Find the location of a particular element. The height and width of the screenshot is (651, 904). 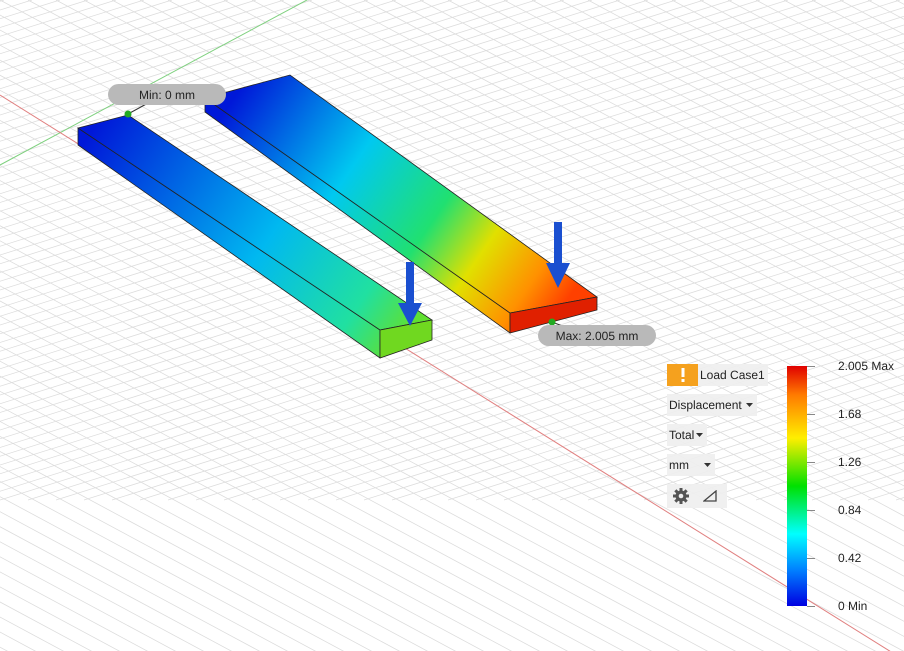

scale-label: 2.005 Max is located at coordinates (866, 366).